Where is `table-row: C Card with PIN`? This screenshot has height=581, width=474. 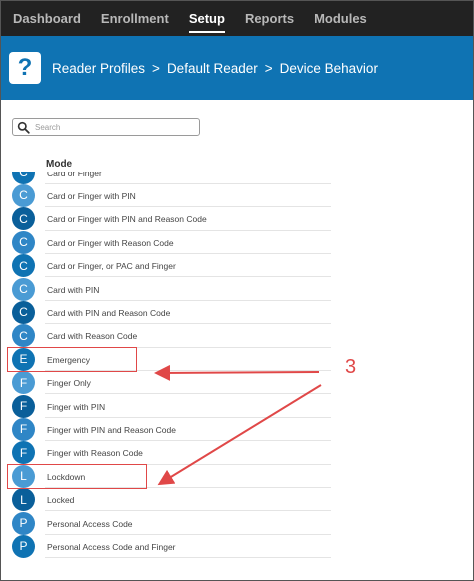 table-row: C Card with PIN is located at coordinates (166, 289).